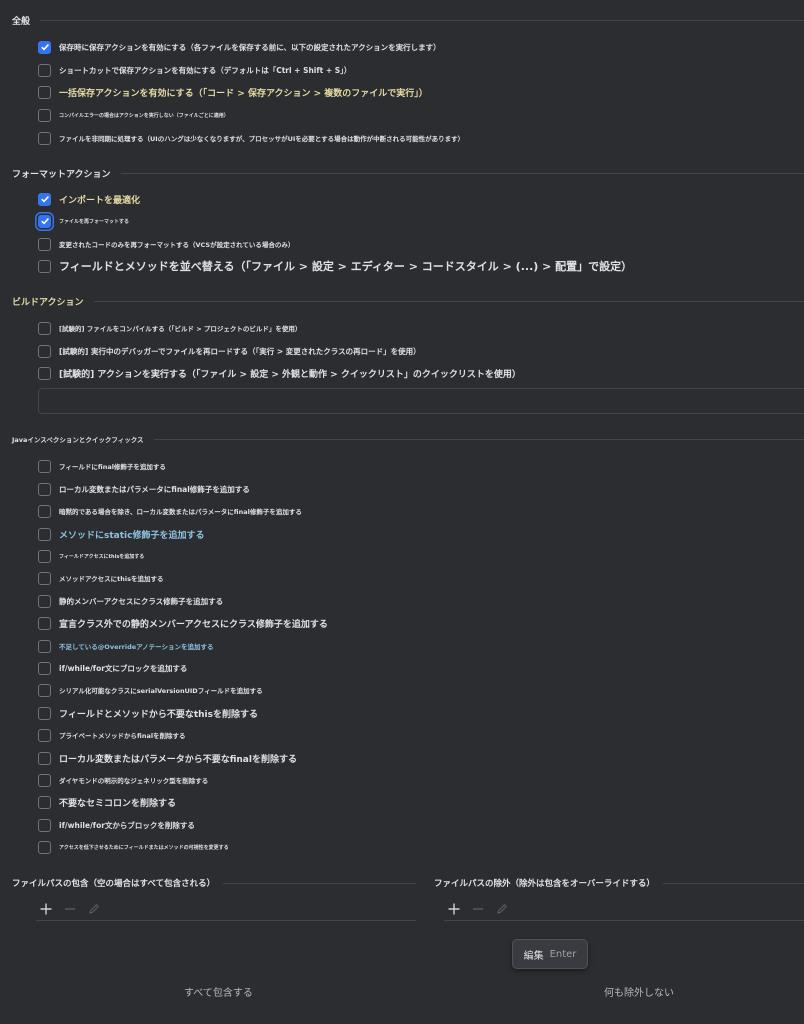  What do you see at coordinates (125, 646) in the screenshot?
I see `java-row-override: 不足している@Overrideアノテーションを追加する` at bounding box center [125, 646].